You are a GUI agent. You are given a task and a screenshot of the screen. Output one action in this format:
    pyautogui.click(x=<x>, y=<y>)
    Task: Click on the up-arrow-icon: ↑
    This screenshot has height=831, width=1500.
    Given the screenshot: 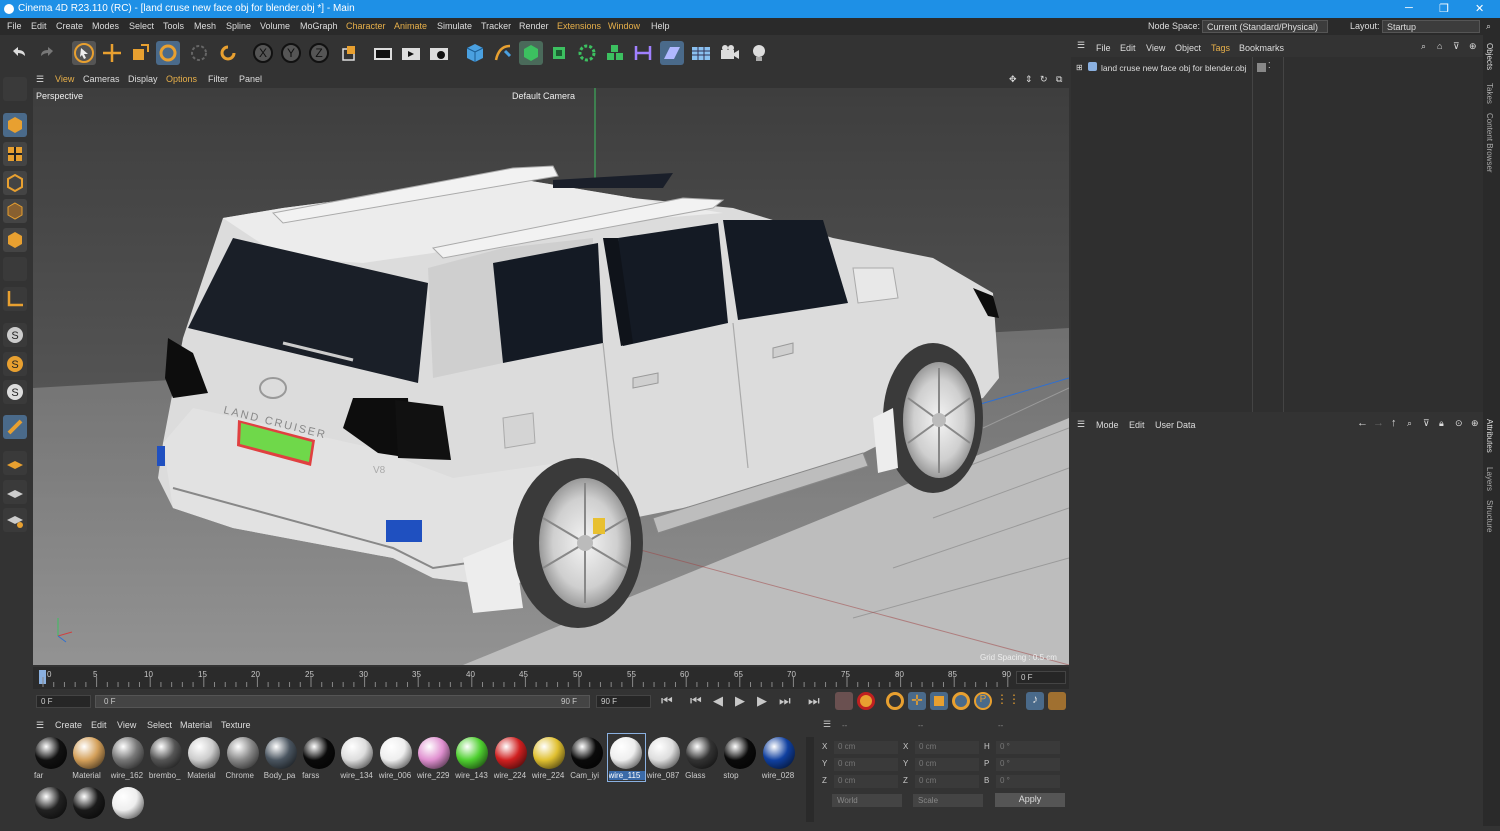 What is the action you would take?
    pyautogui.click(x=1394, y=423)
    